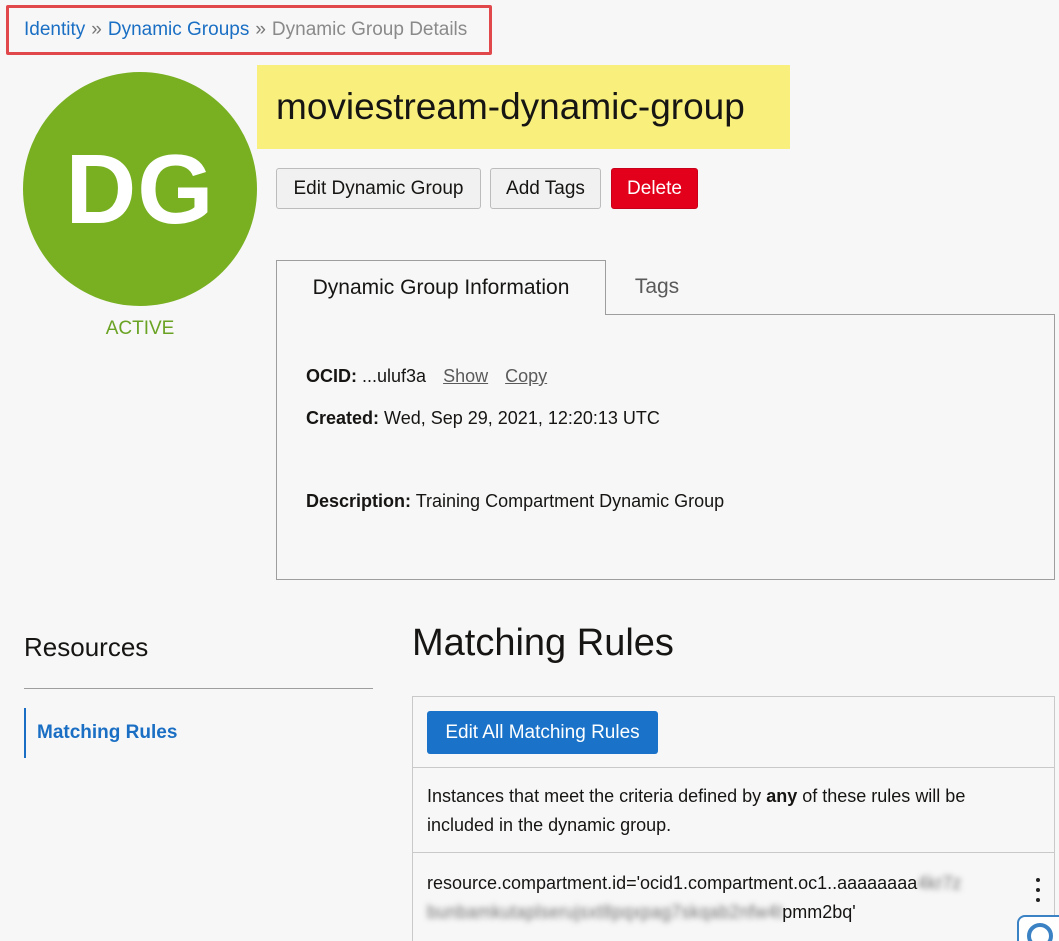 Image resolution: width=1059 pixels, height=941 pixels. I want to click on breadcrumb-current: Dynamic Group Details, so click(369, 29).